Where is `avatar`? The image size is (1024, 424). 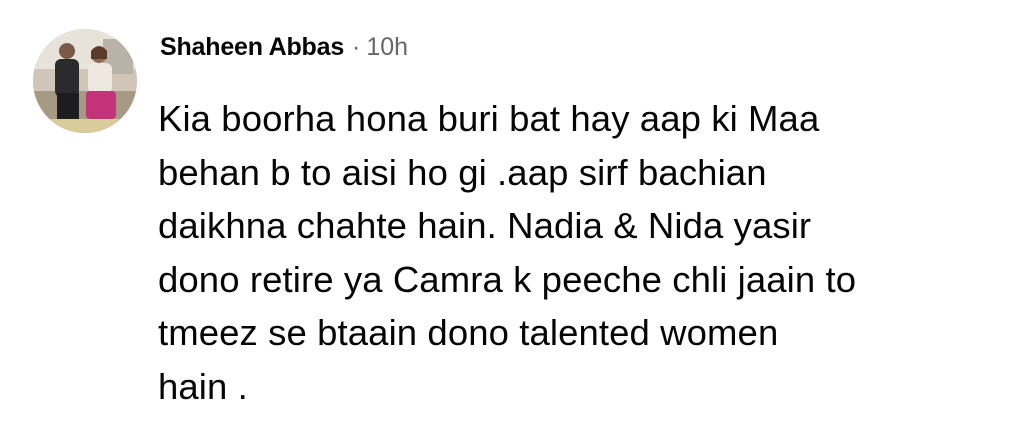
avatar is located at coordinates (85, 81).